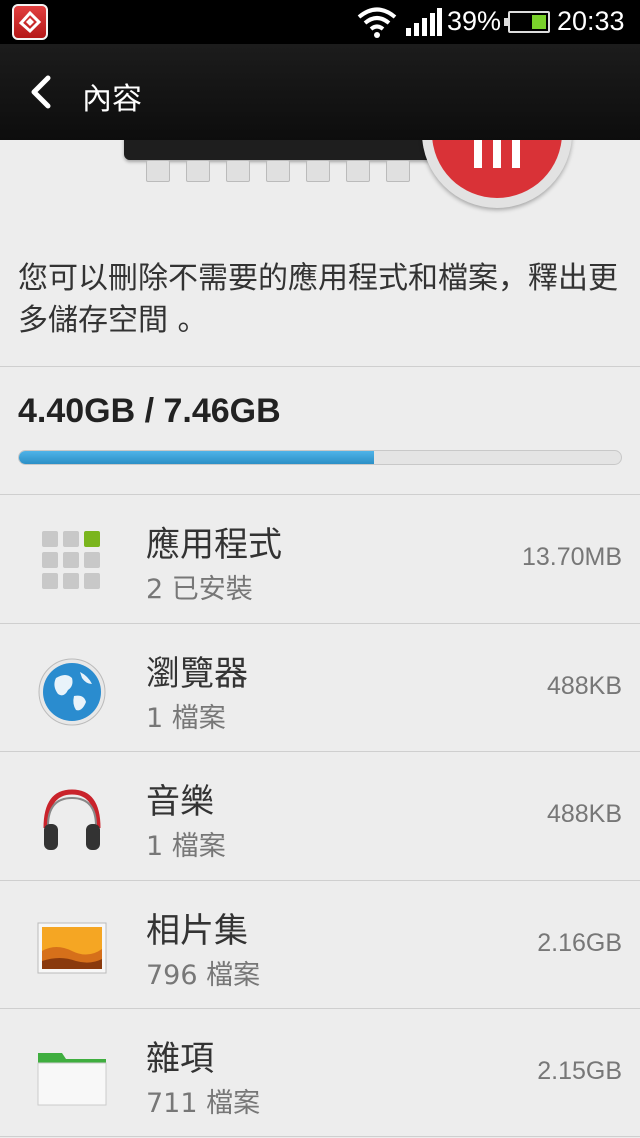 Image resolution: width=640 pixels, height=1138 pixels. Describe the element at coordinates (197, 457) in the screenshot. I see `storage-progress-fill` at that location.